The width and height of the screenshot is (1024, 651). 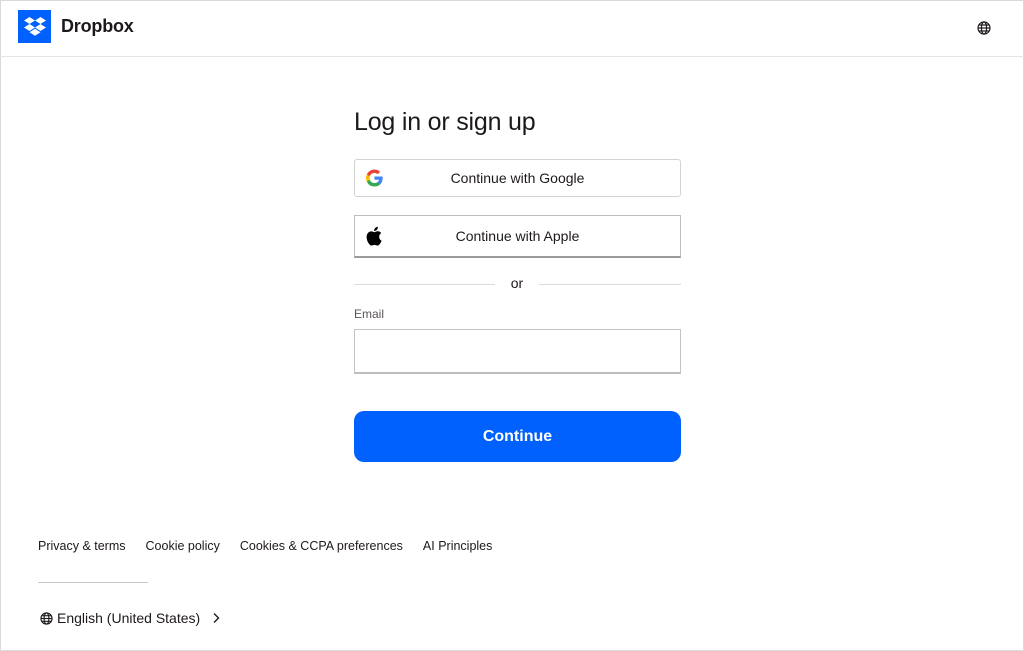 What do you see at coordinates (457, 546) in the screenshot?
I see `ai-principles-link: AI Principles` at bounding box center [457, 546].